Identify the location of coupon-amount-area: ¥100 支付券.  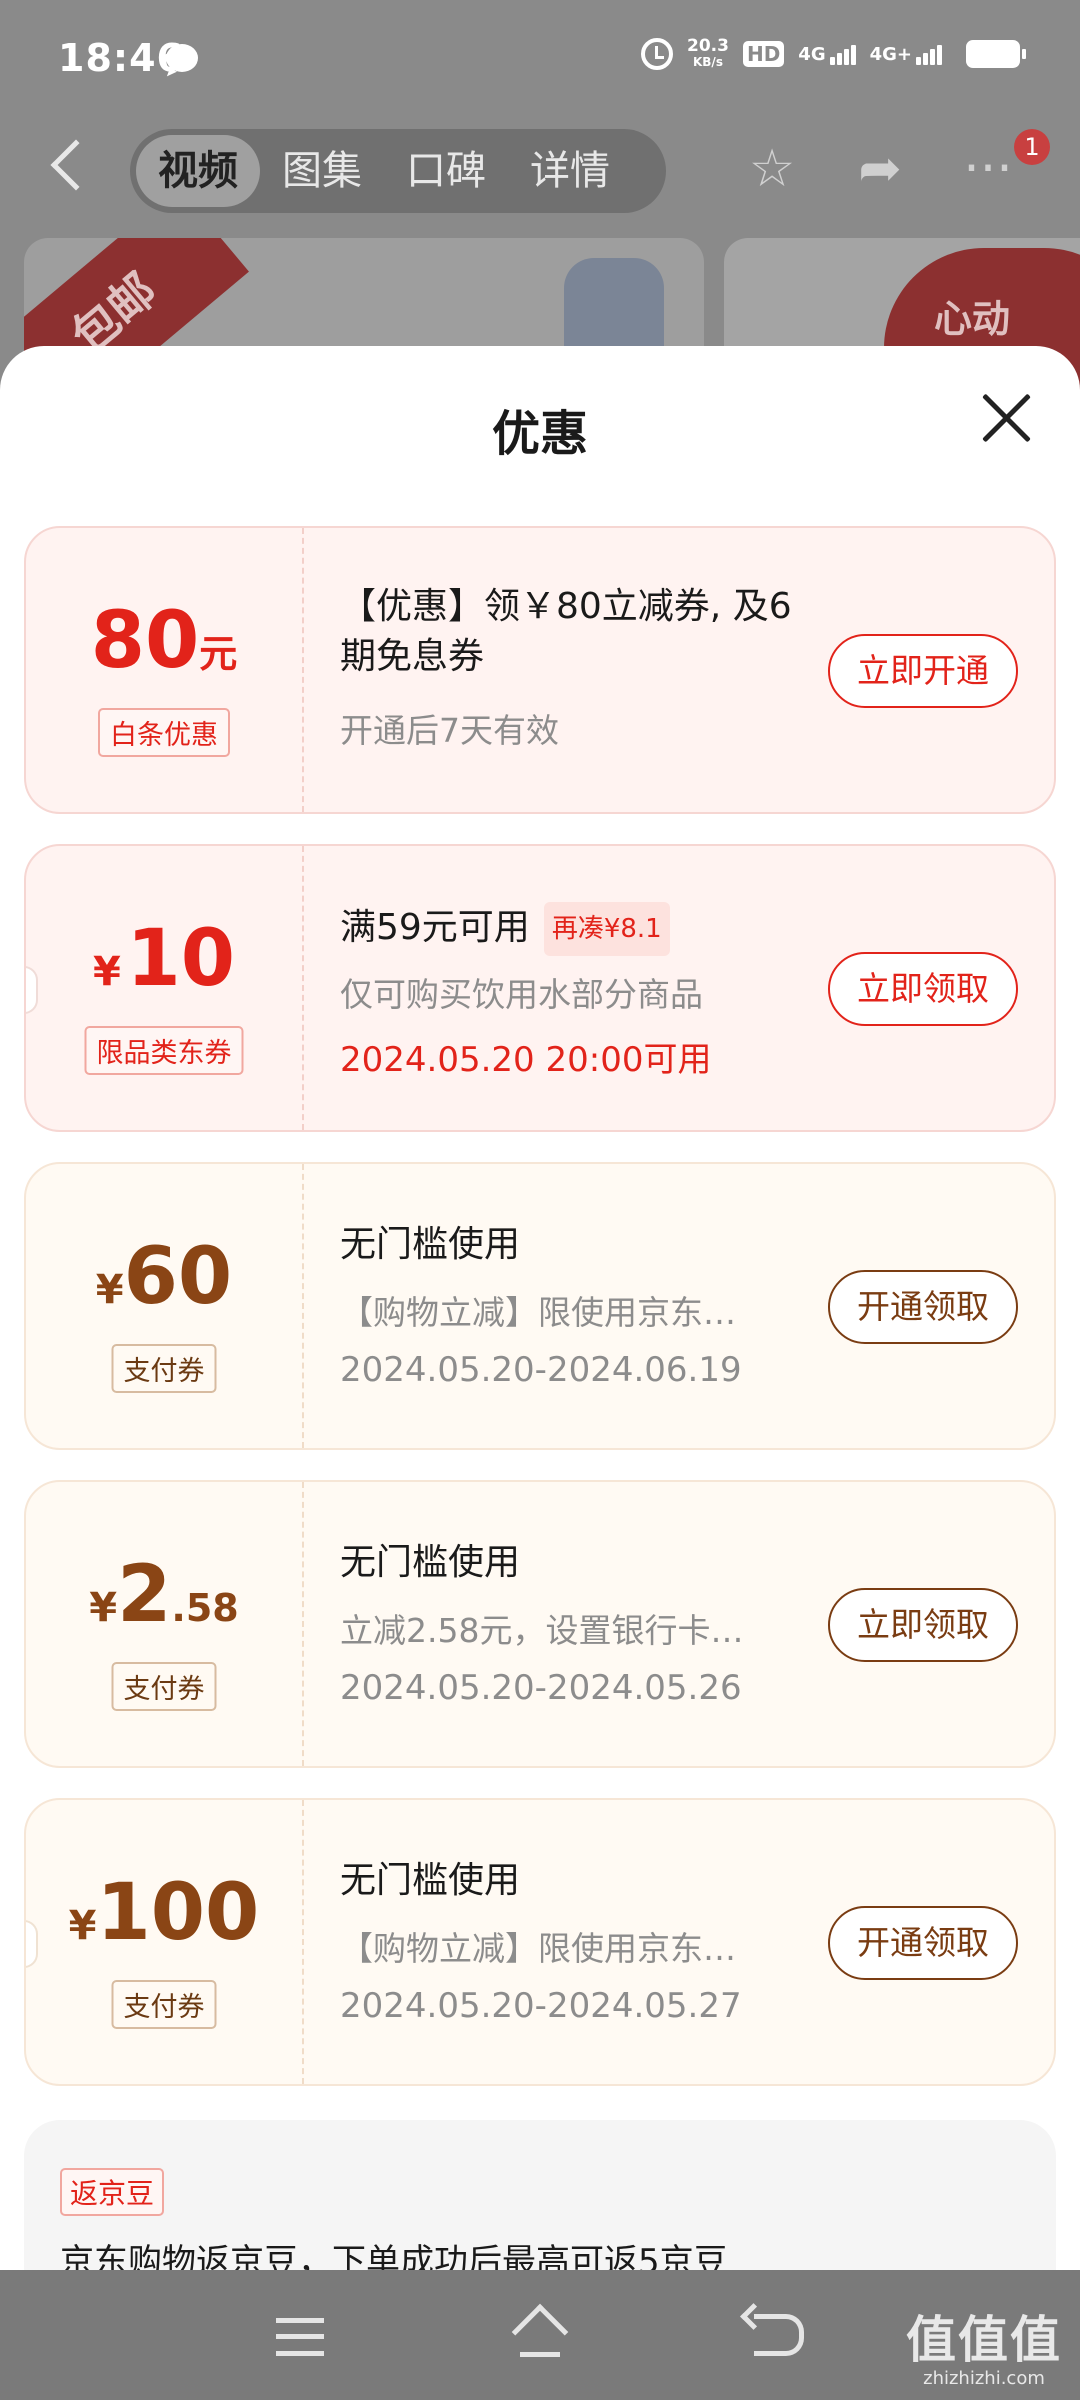
(164, 1942).